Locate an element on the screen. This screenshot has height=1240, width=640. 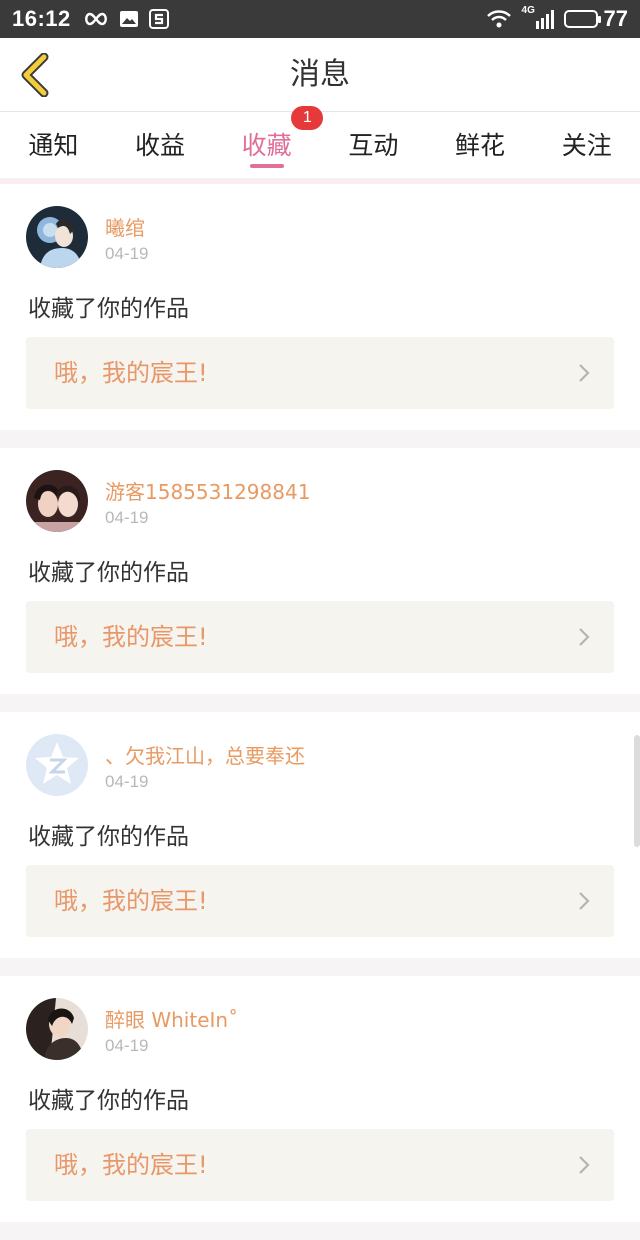
user-name: 、欠我江山，总要奉还 is located at coordinates (205, 754).